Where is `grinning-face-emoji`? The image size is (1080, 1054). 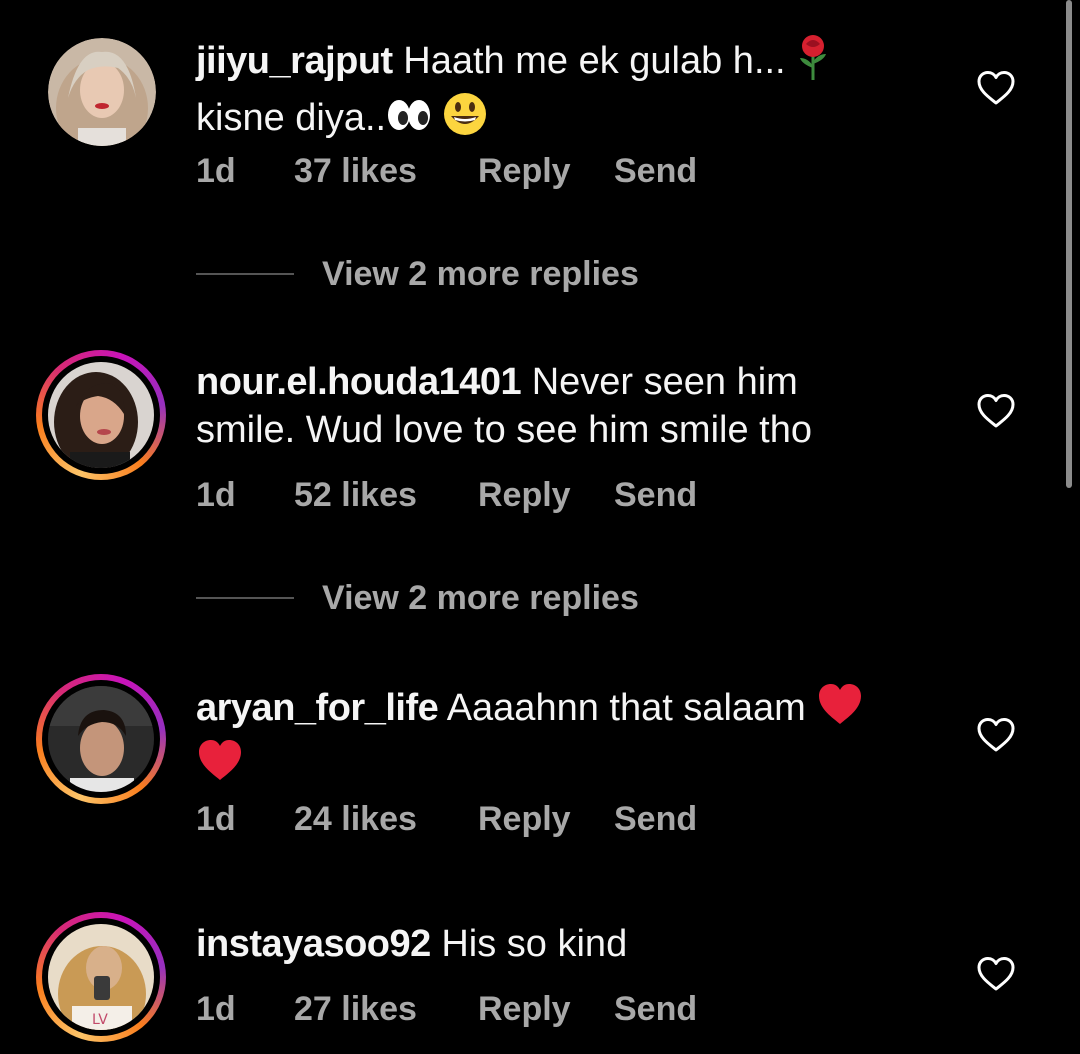
grinning-face-emoji is located at coordinates (465, 120).